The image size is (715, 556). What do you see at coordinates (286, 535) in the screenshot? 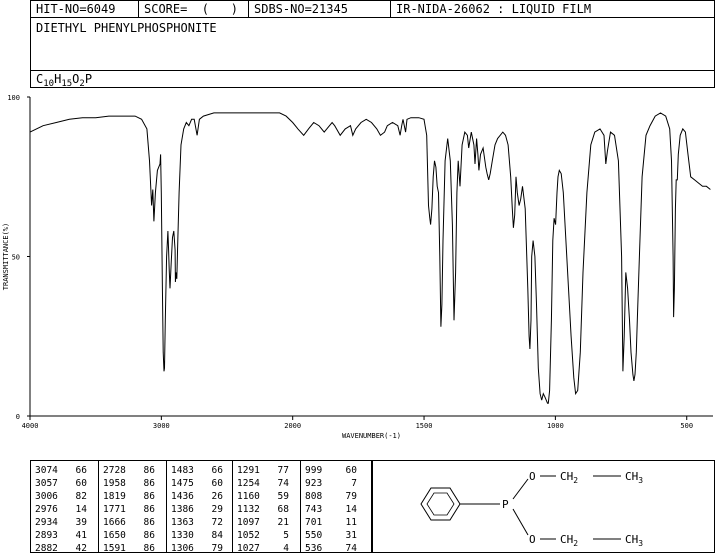
I see `peak-transmittance: 5` at bounding box center [286, 535].